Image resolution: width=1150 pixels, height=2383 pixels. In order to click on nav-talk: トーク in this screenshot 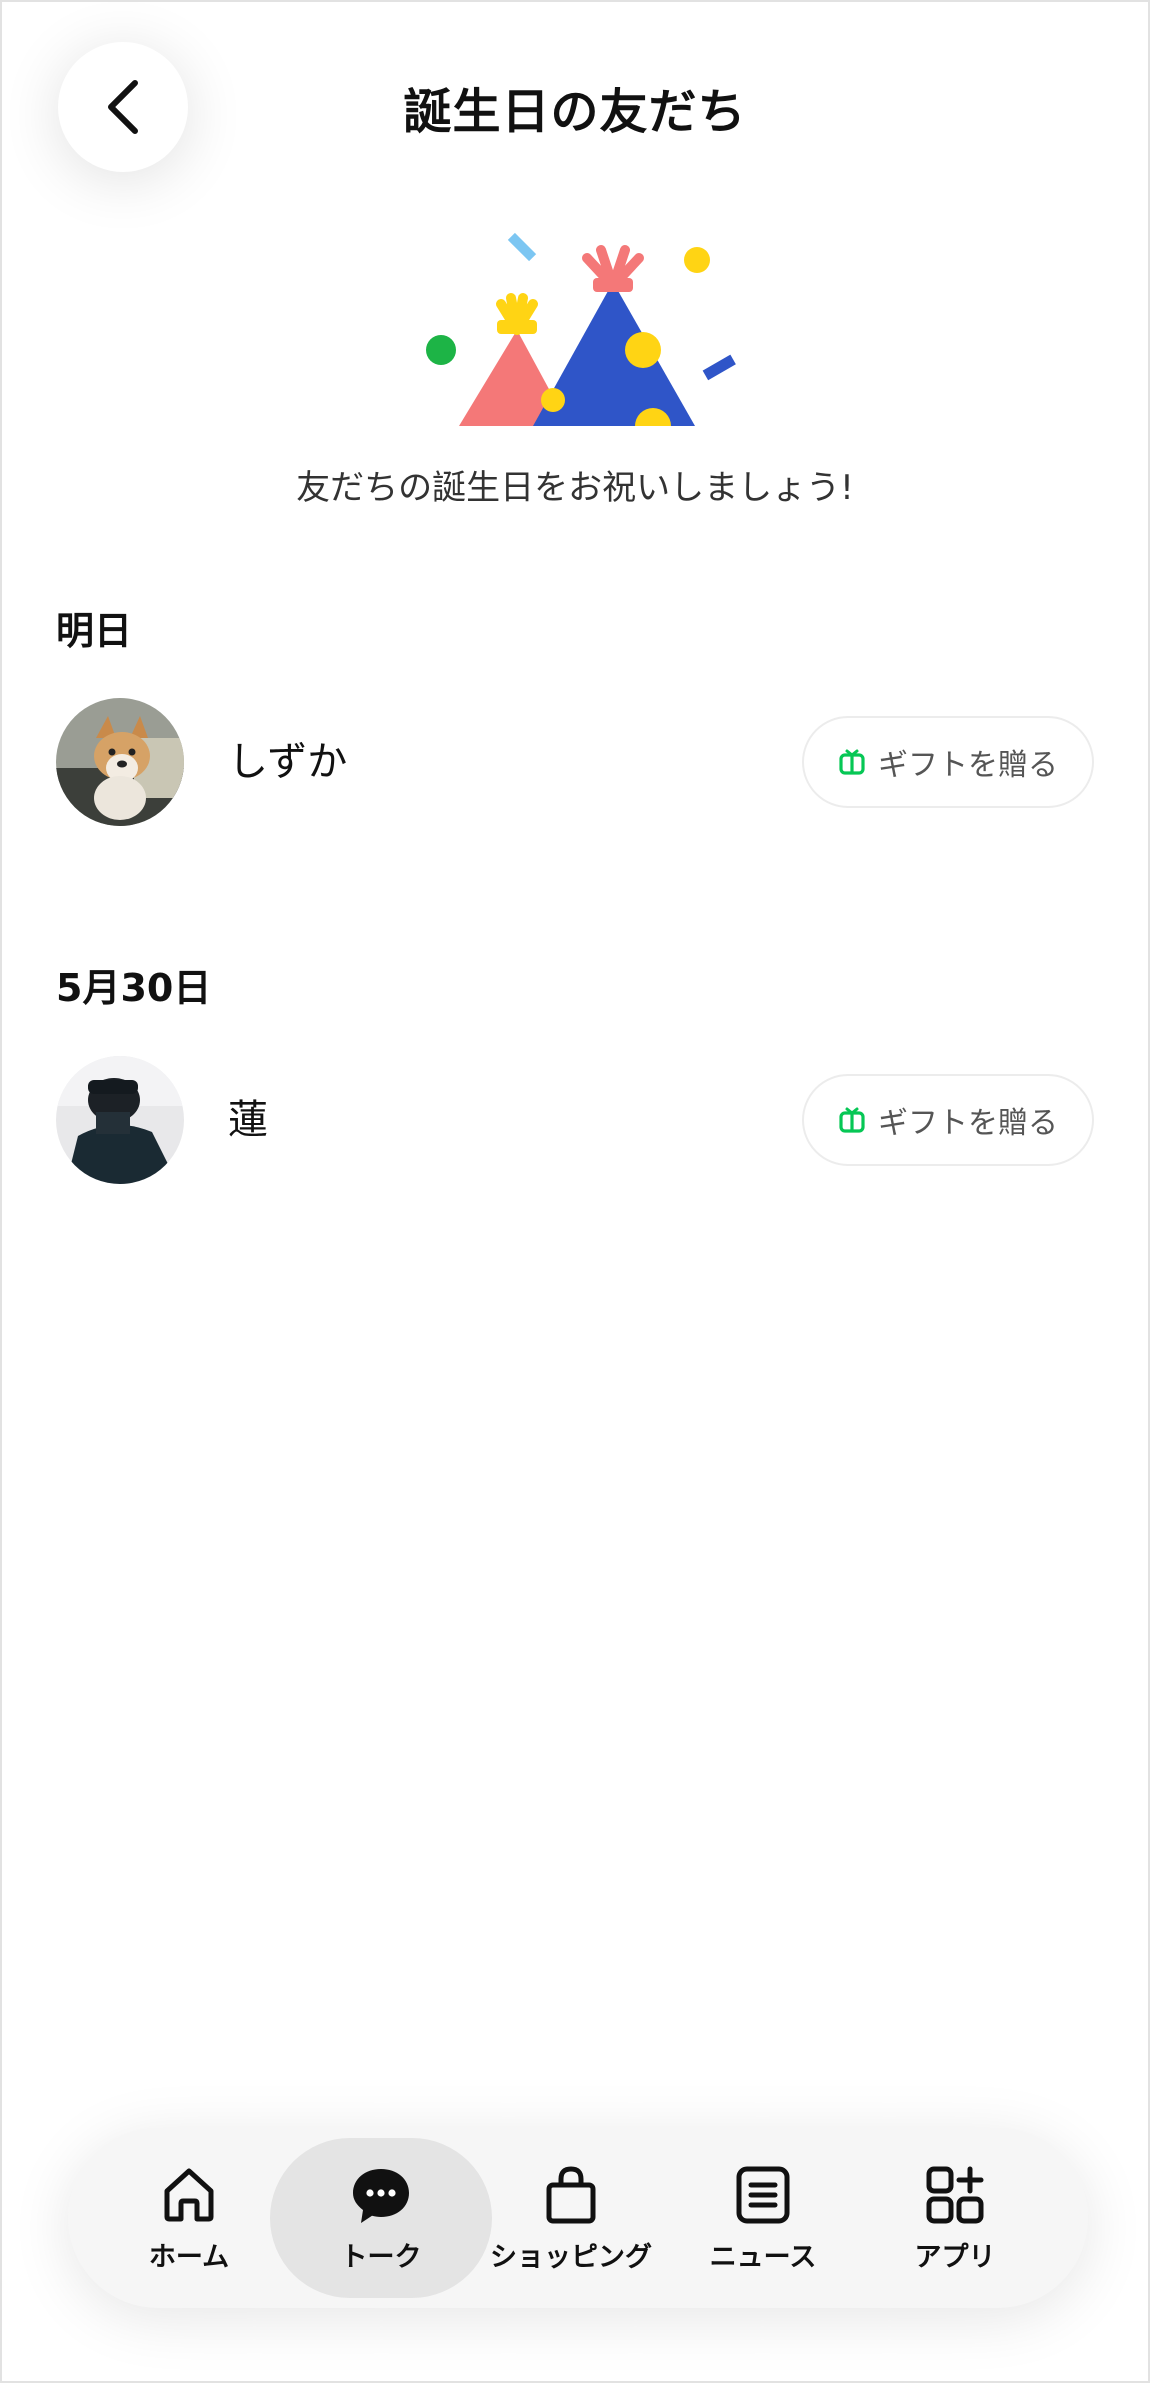, I will do `click(381, 2218)`.